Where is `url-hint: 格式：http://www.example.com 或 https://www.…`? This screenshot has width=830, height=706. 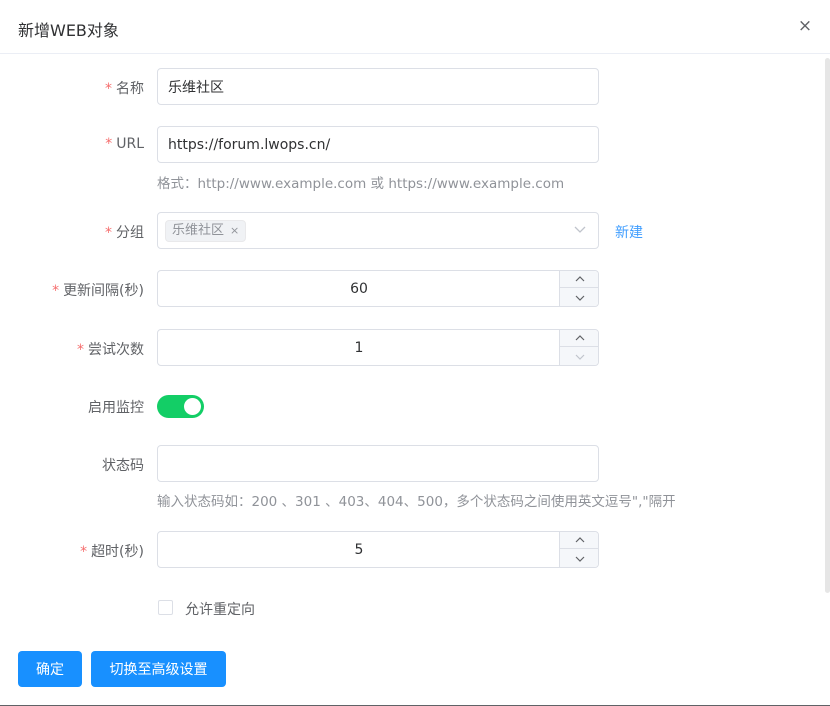
url-hint: 格式：http://www.example.com 或 https://www.… is located at coordinates (361, 184).